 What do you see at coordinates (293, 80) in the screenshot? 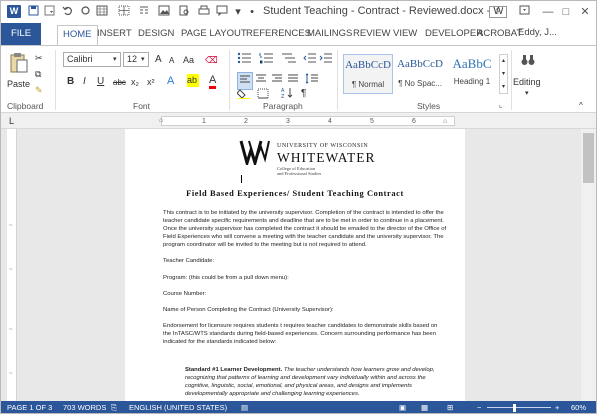
I see `justify-icon` at bounding box center [293, 80].